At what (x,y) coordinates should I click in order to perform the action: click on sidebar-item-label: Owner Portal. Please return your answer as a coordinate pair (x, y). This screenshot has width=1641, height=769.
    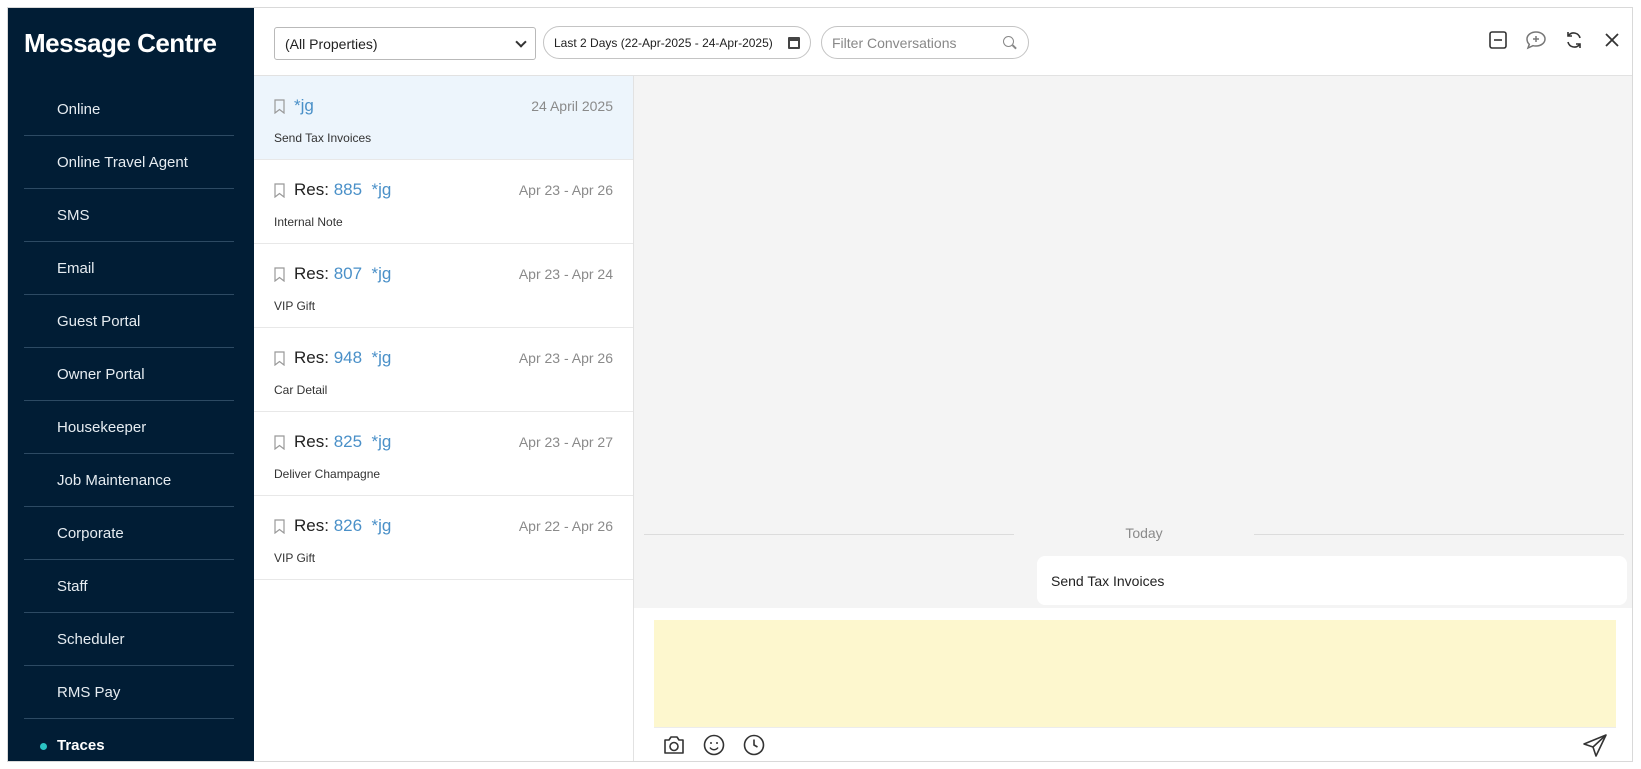
    Looking at the image, I should click on (101, 374).